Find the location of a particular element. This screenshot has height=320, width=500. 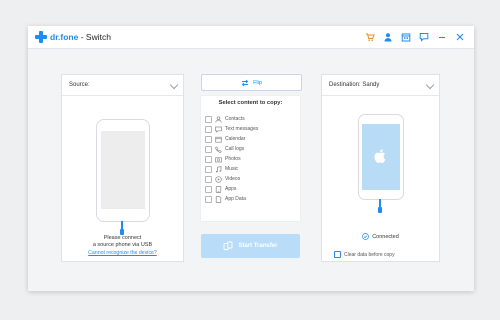

minimize-icon is located at coordinates (441, 37).